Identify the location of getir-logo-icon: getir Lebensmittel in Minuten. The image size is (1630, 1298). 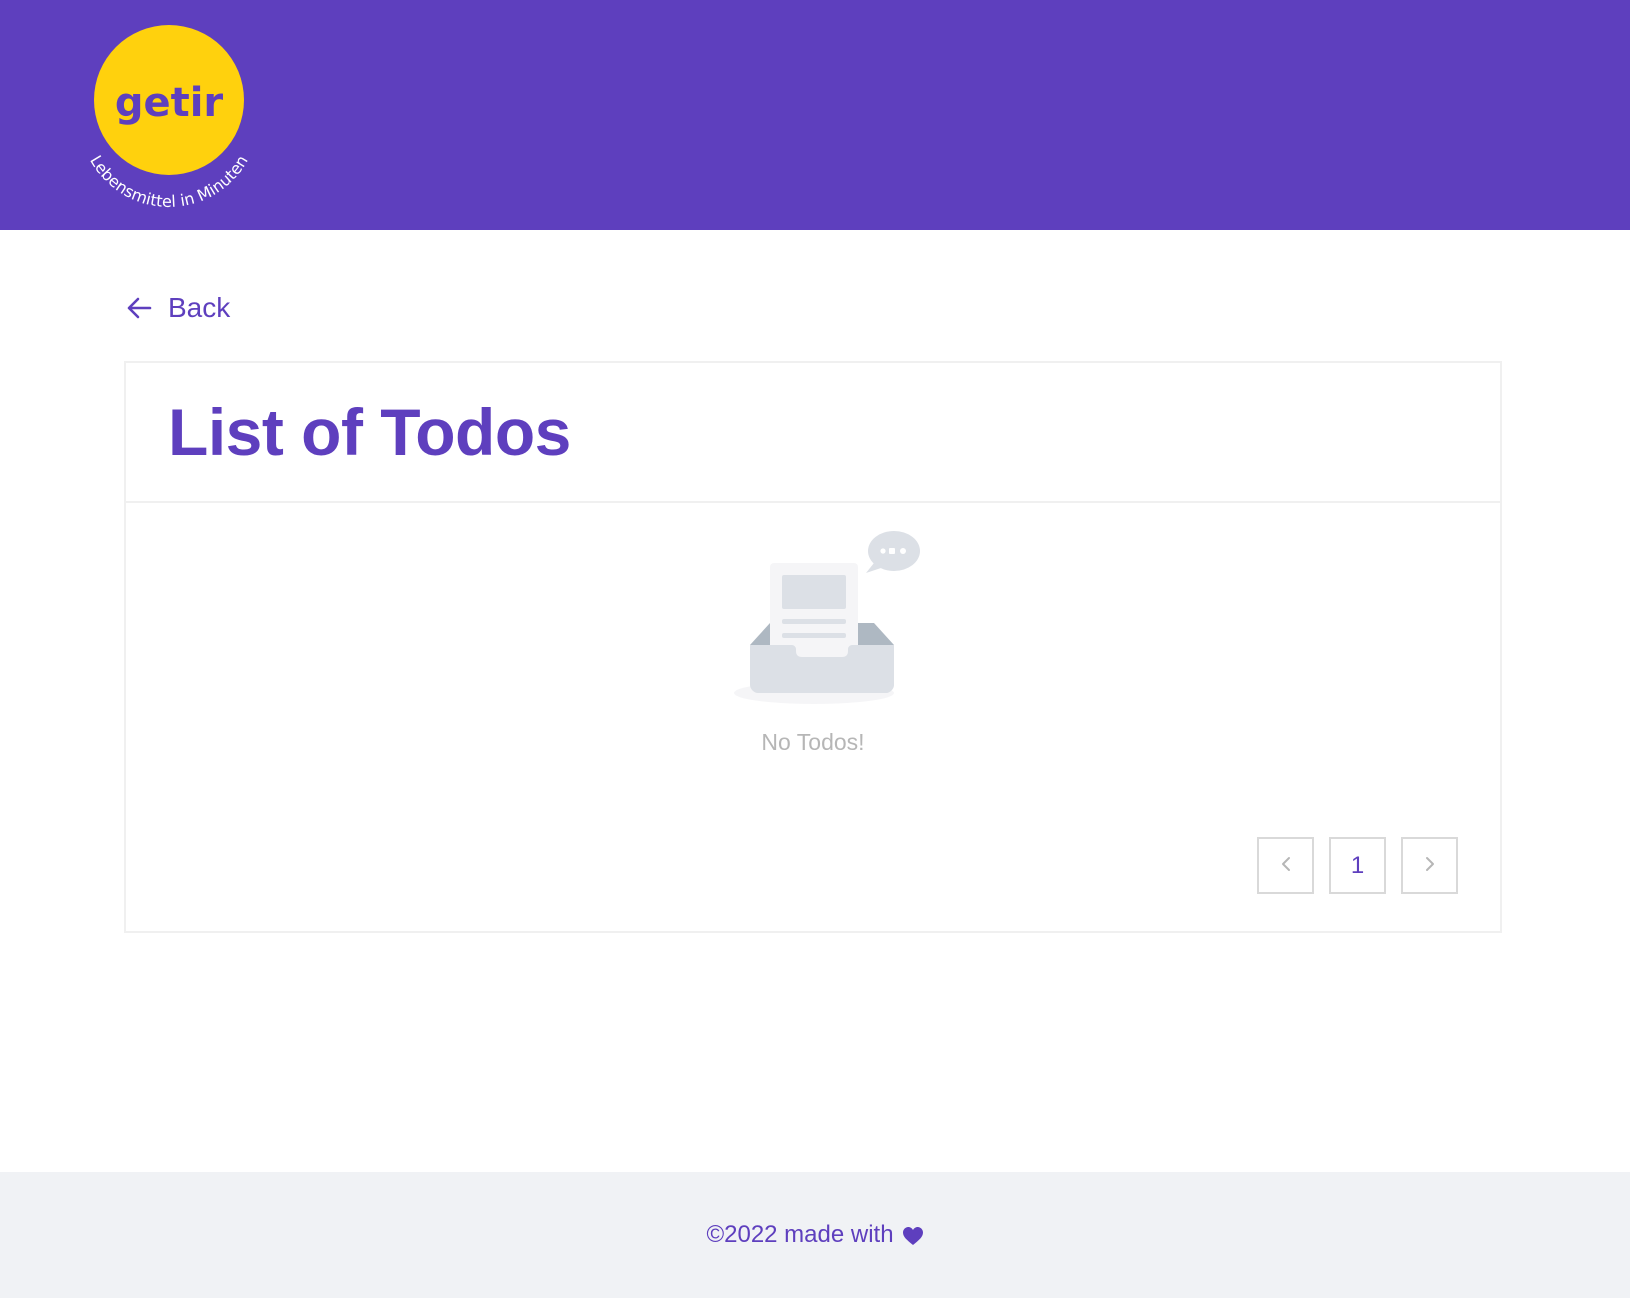
(169, 115).